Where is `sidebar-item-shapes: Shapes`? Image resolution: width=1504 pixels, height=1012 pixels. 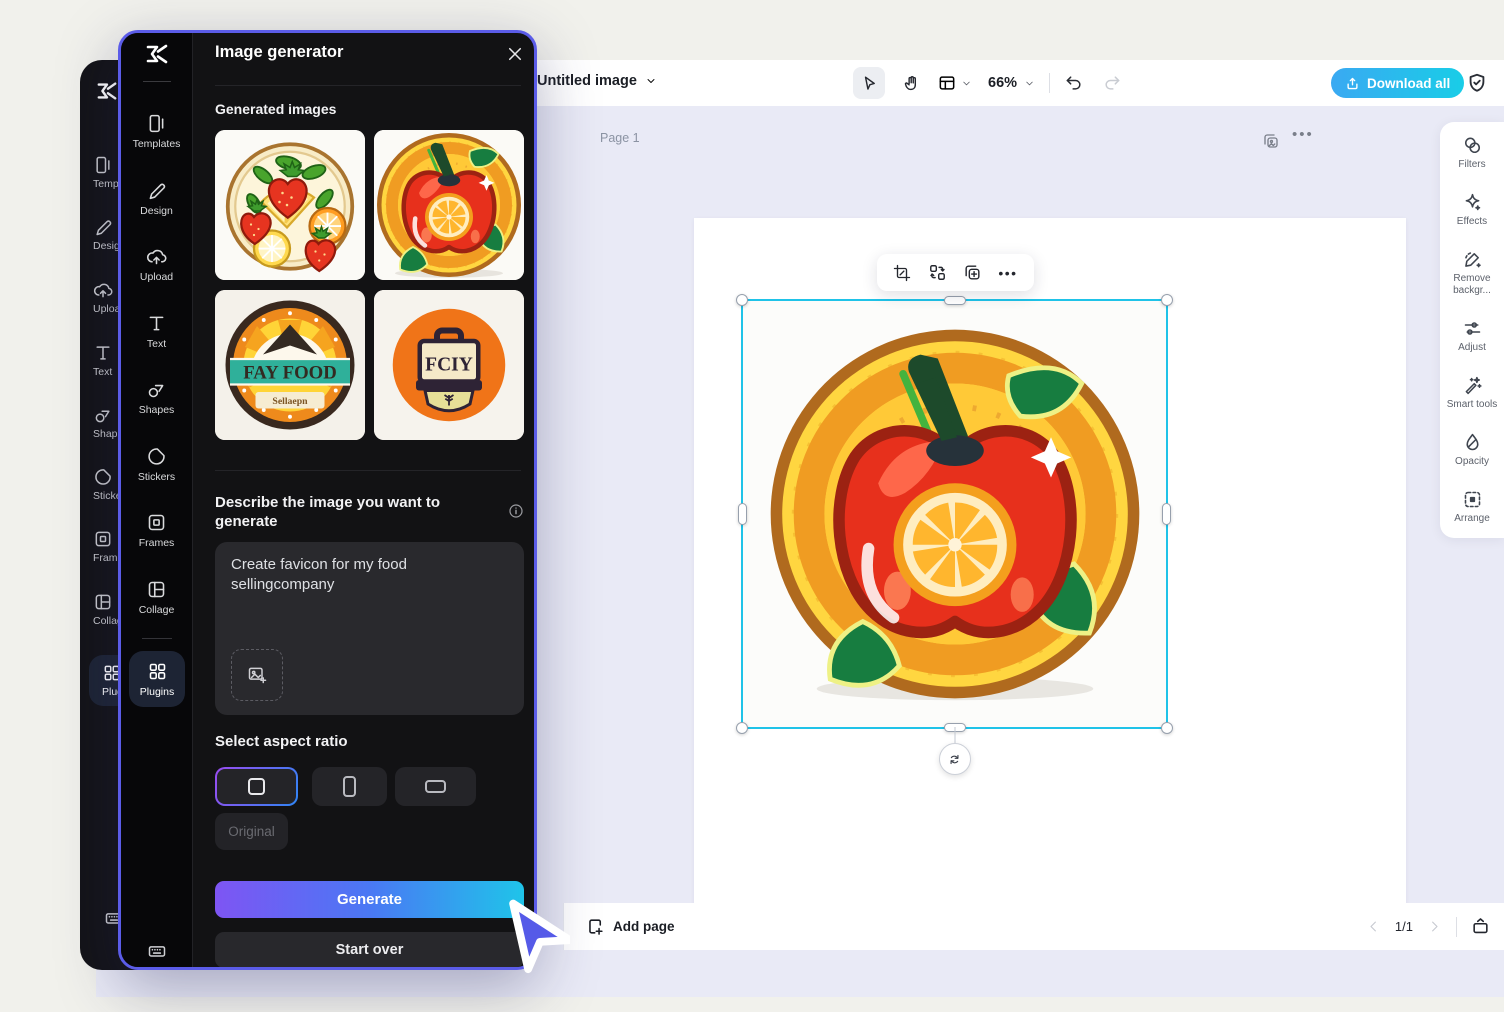
sidebar-item-shapes: Shapes is located at coordinates (156, 397).